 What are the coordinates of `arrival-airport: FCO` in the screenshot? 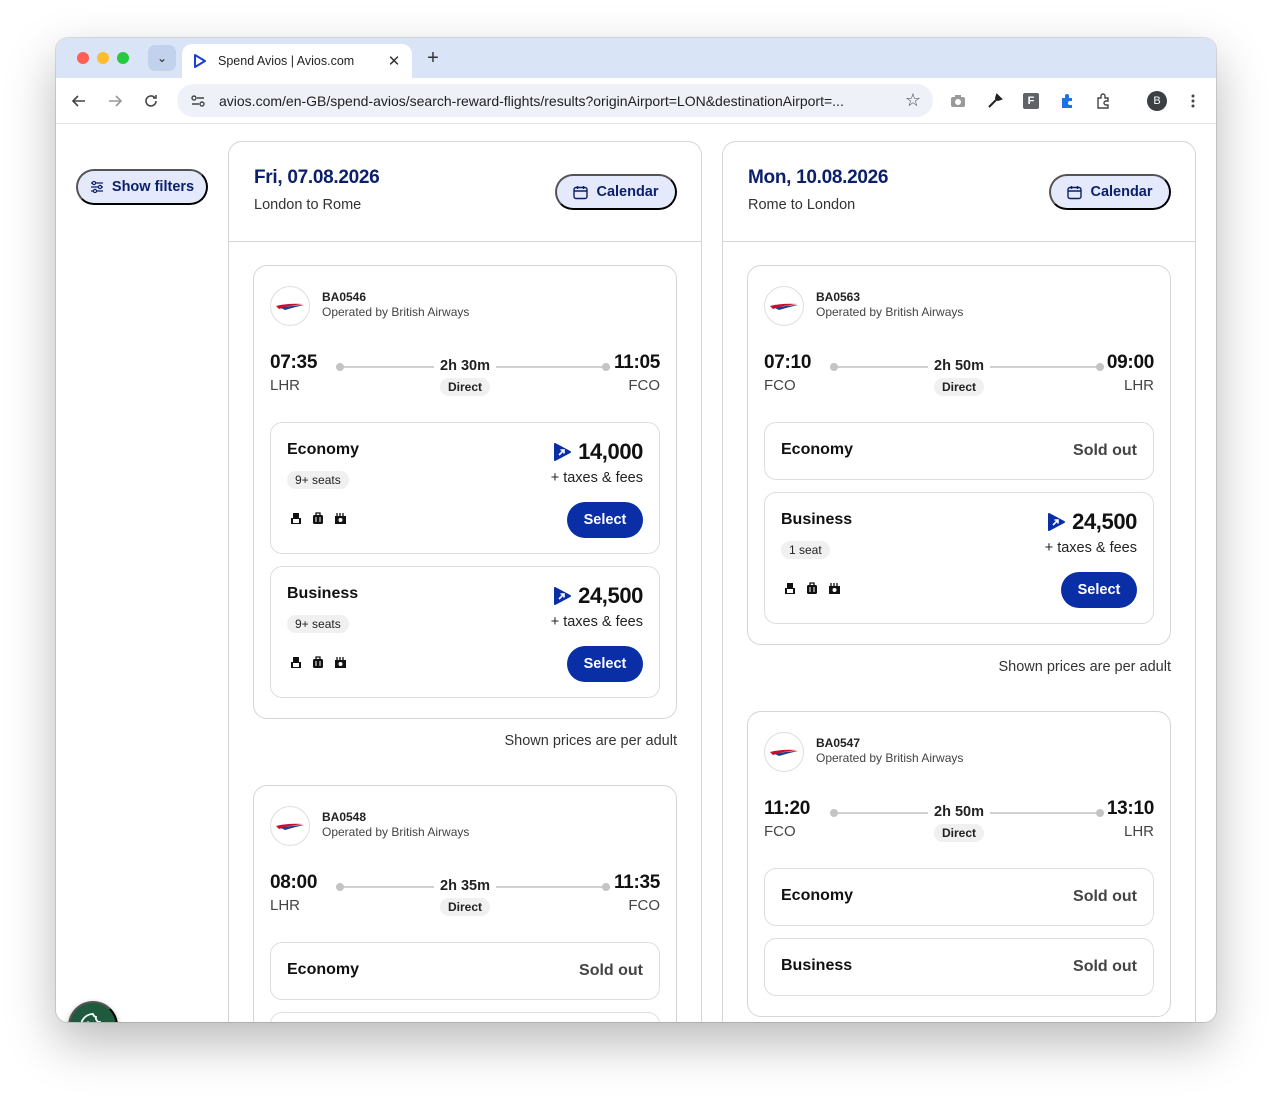 It's located at (644, 905).